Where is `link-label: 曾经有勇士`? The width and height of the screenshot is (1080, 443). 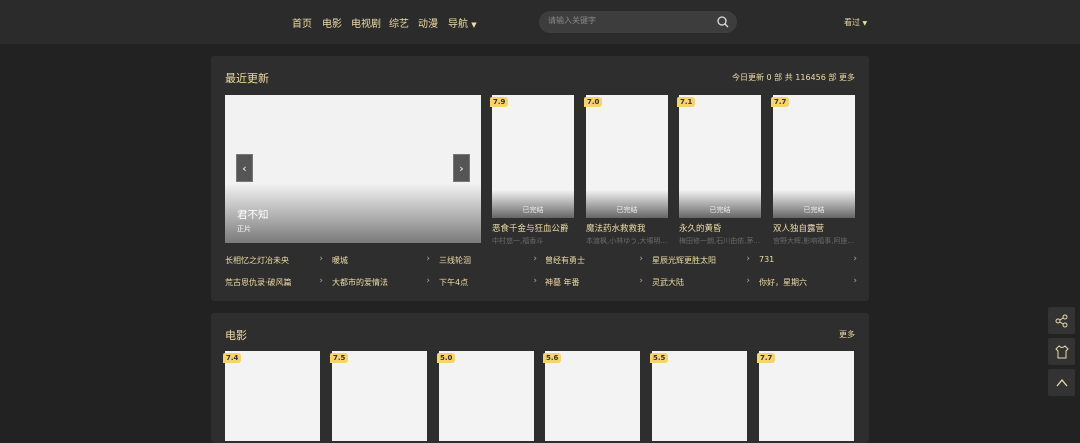
link-label: 曾经有勇士 is located at coordinates (565, 260).